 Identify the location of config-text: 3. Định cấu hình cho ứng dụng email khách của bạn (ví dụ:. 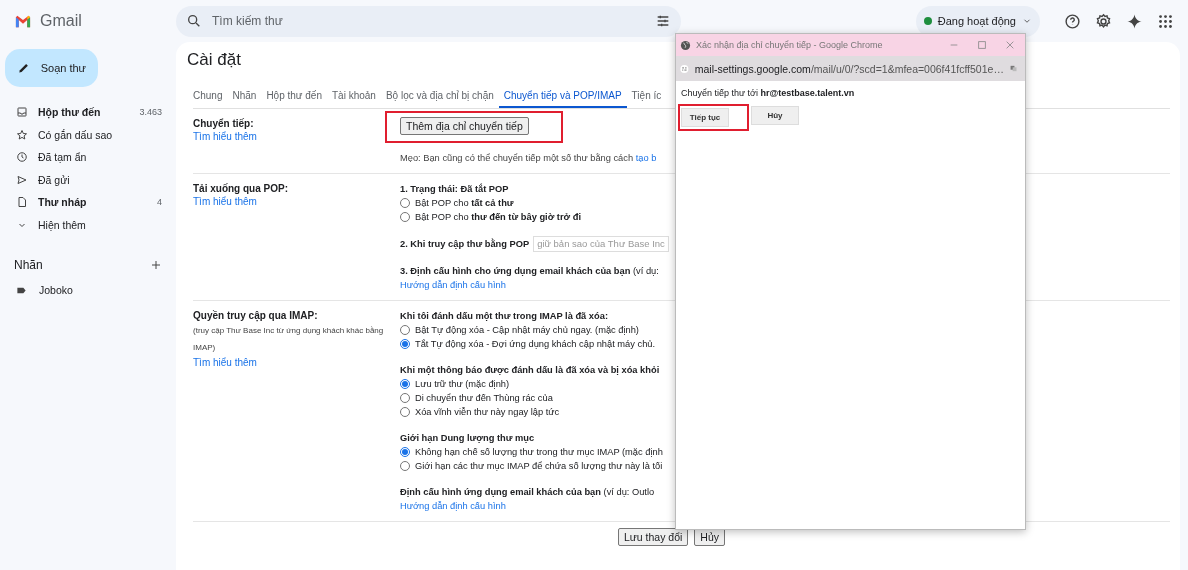
(530, 271).